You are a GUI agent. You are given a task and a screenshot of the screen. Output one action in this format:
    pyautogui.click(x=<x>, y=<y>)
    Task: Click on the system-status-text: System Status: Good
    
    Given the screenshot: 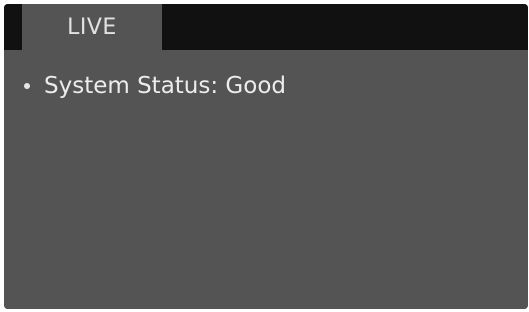 What is the action you would take?
    pyautogui.click(x=165, y=86)
    